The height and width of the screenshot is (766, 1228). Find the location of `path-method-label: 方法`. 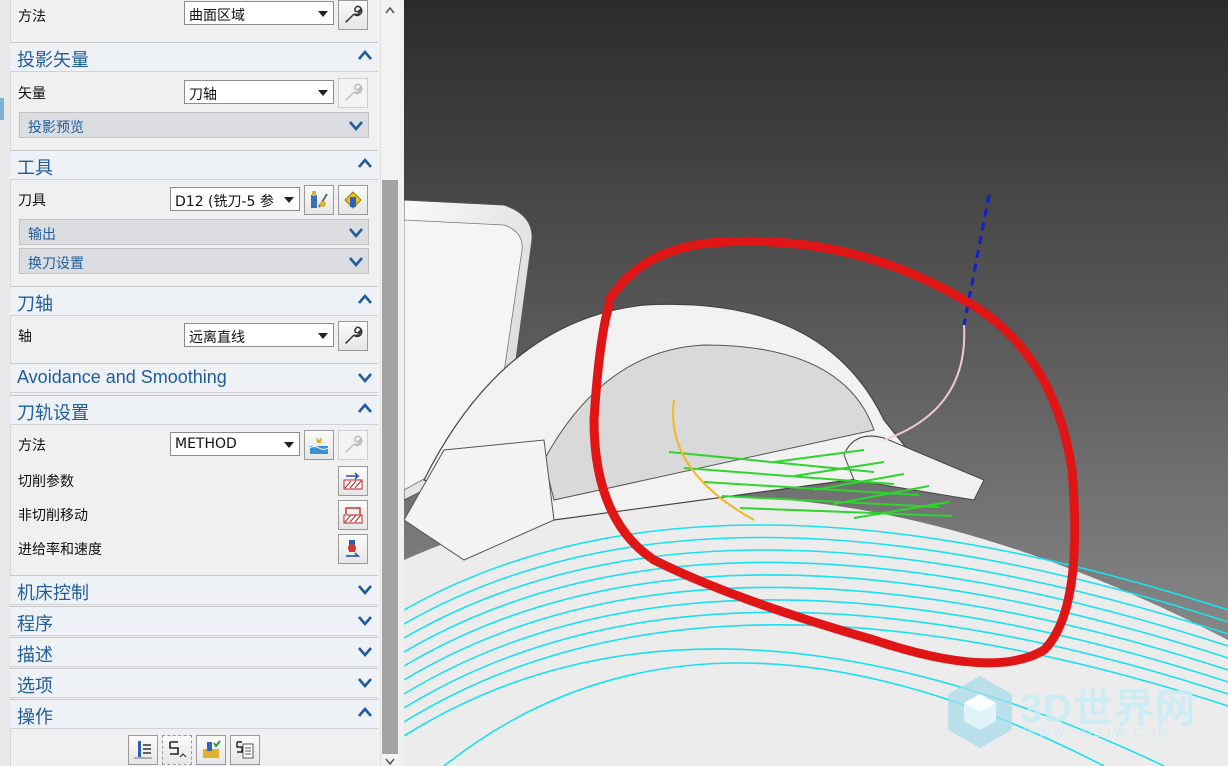

path-method-label: 方法 is located at coordinates (32, 446).